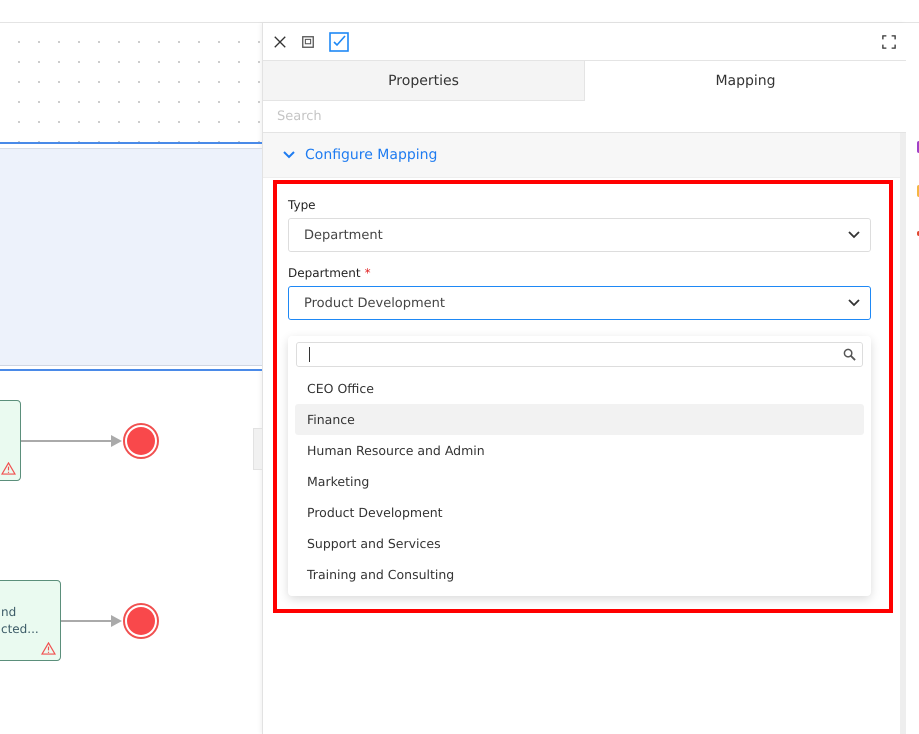 This screenshot has width=919, height=734. I want to click on required-mark: *, so click(367, 273).